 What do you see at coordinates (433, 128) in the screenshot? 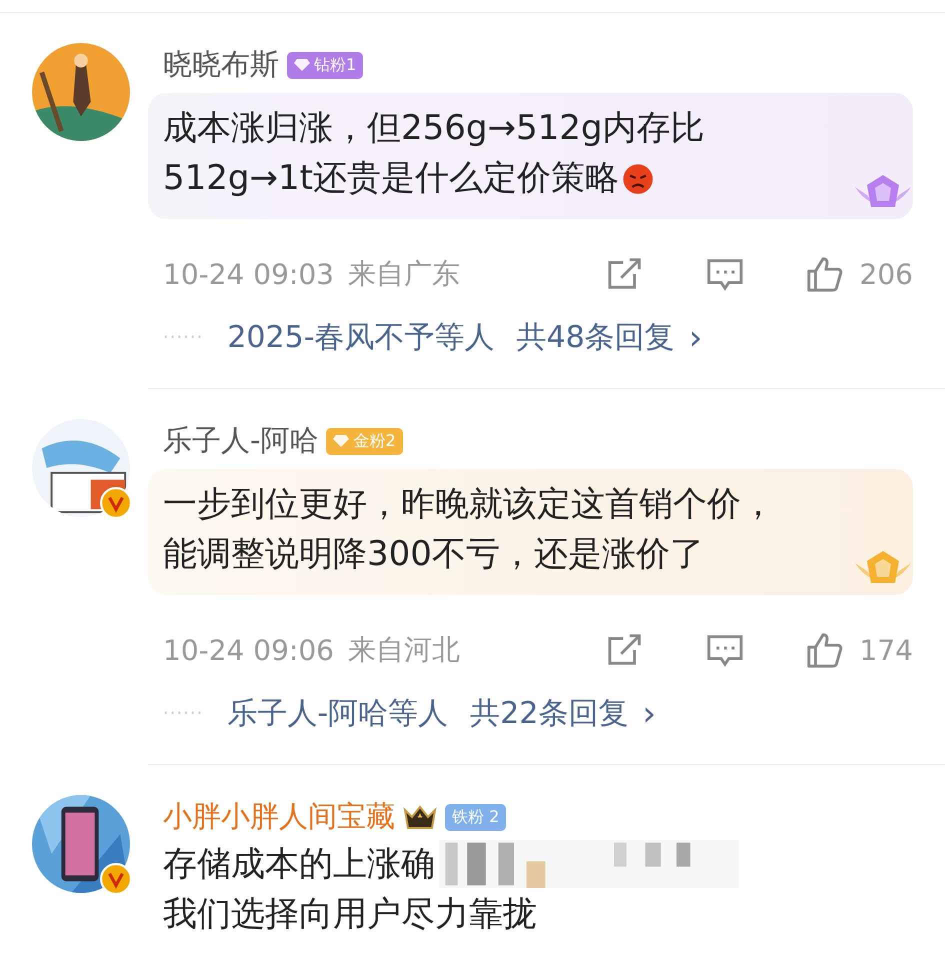
I see `comment-text: 成本涨归涨，但256g→512g内存比` at bounding box center [433, 128].